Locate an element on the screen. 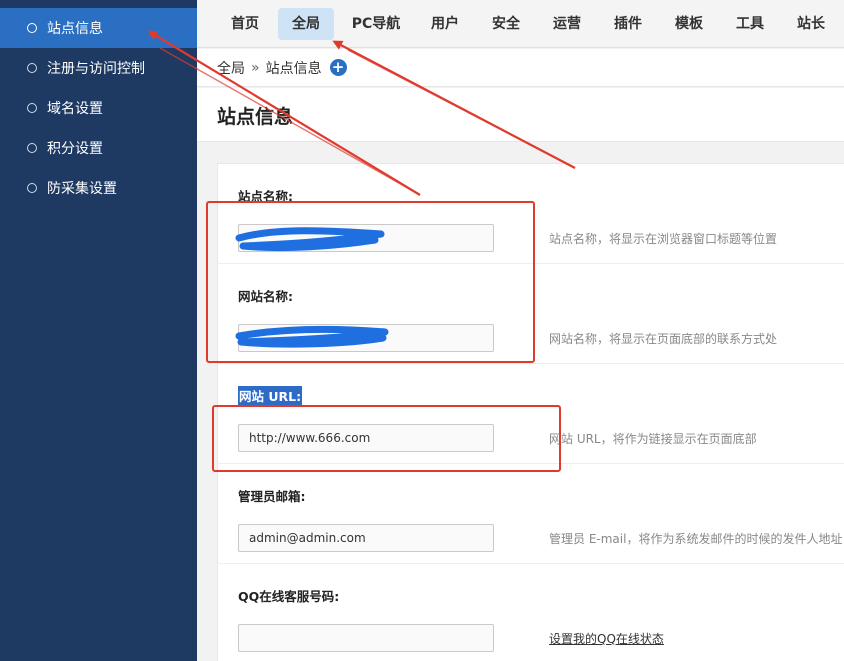 The image size is (844, 661). site-name-hint: 站点名称，将显示在浏览器窗口标题等位置 is located at coordinates (663, 239).